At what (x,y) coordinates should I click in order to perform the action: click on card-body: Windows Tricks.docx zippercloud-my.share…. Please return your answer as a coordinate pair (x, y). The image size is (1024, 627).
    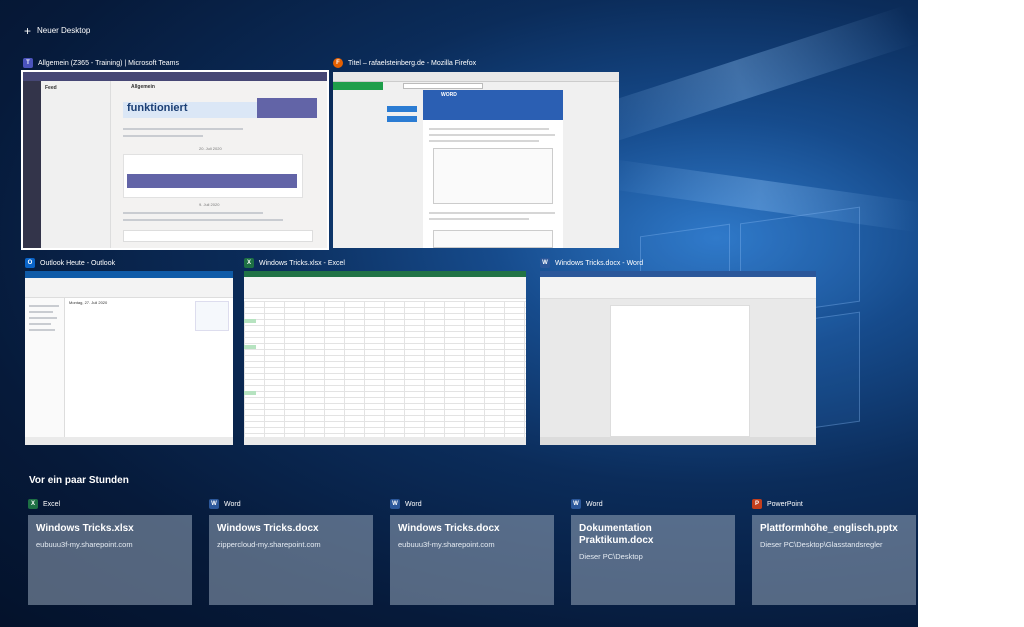
    Looking at the image, I should click on (291, 560).